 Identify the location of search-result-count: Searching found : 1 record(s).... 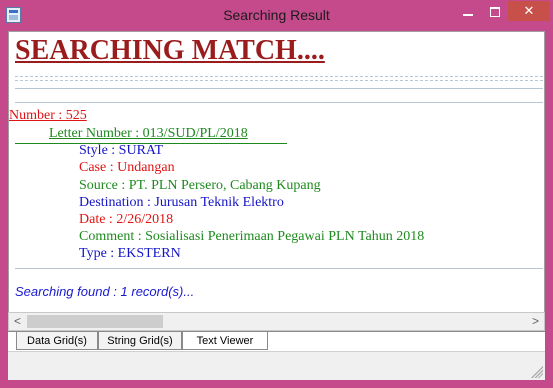
(105, 291).